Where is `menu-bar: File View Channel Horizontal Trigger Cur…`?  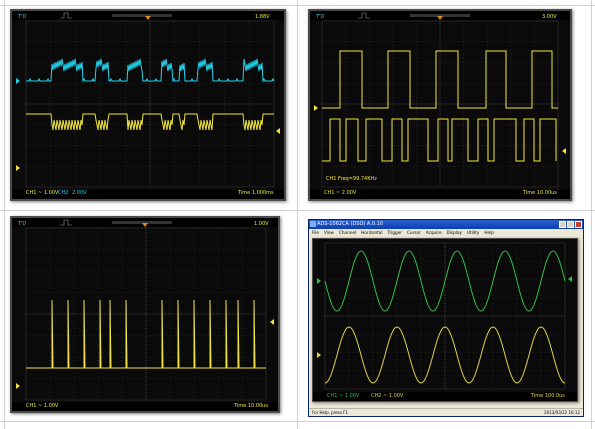 menu-bar: File View Channel Horizontal Trigger Cur… is located at coordinates (446, 233).